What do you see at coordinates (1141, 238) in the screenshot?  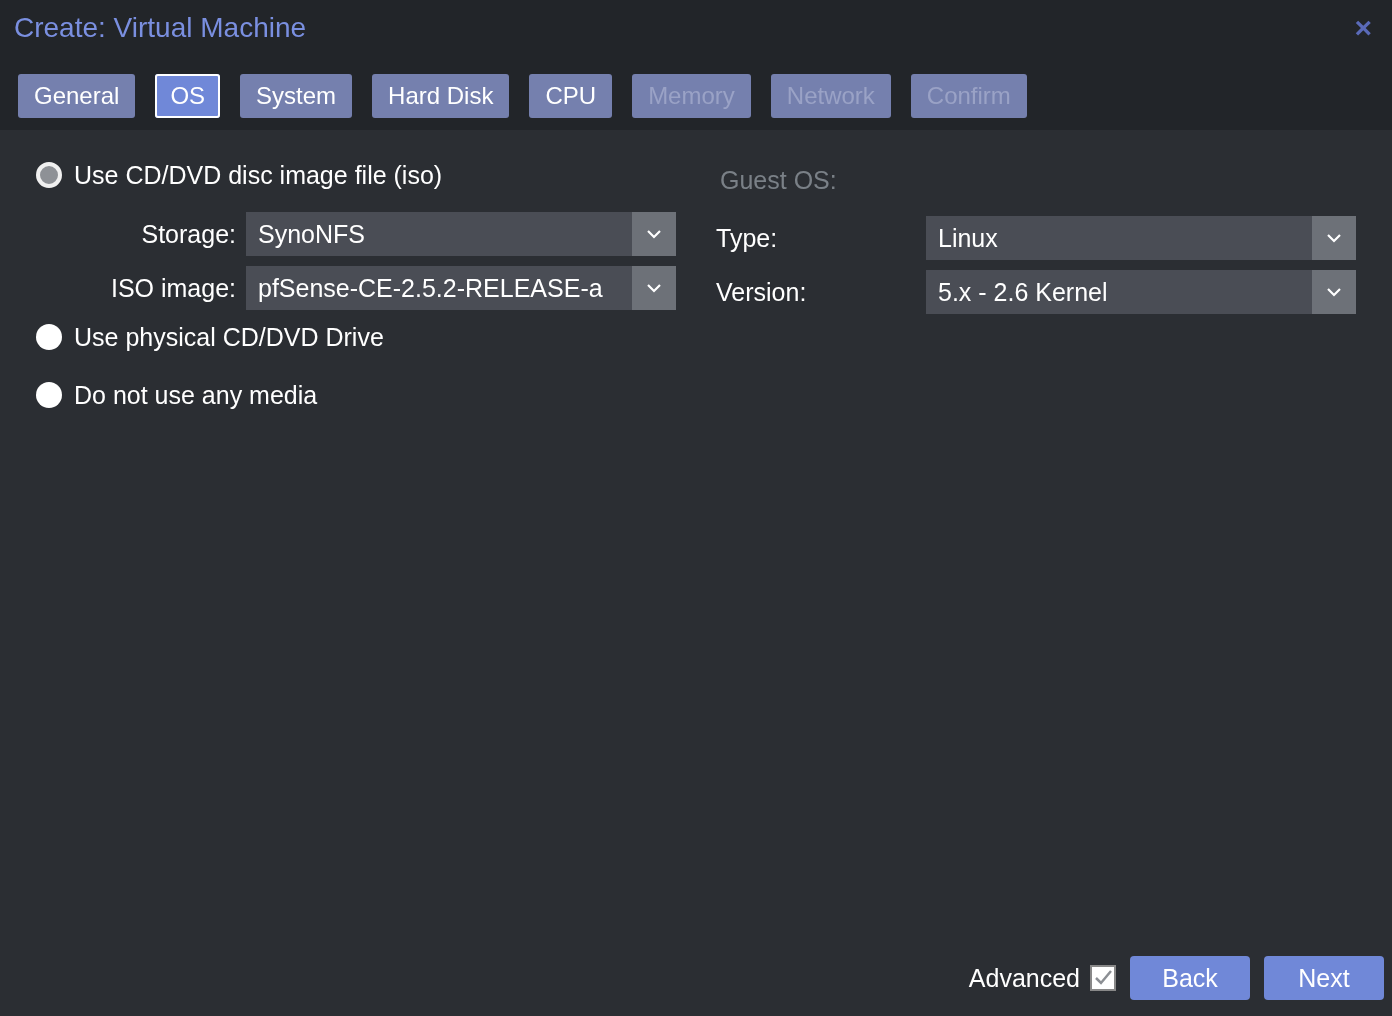 I see `dropdown-field: Linux` at bounding box center [1141, 238].